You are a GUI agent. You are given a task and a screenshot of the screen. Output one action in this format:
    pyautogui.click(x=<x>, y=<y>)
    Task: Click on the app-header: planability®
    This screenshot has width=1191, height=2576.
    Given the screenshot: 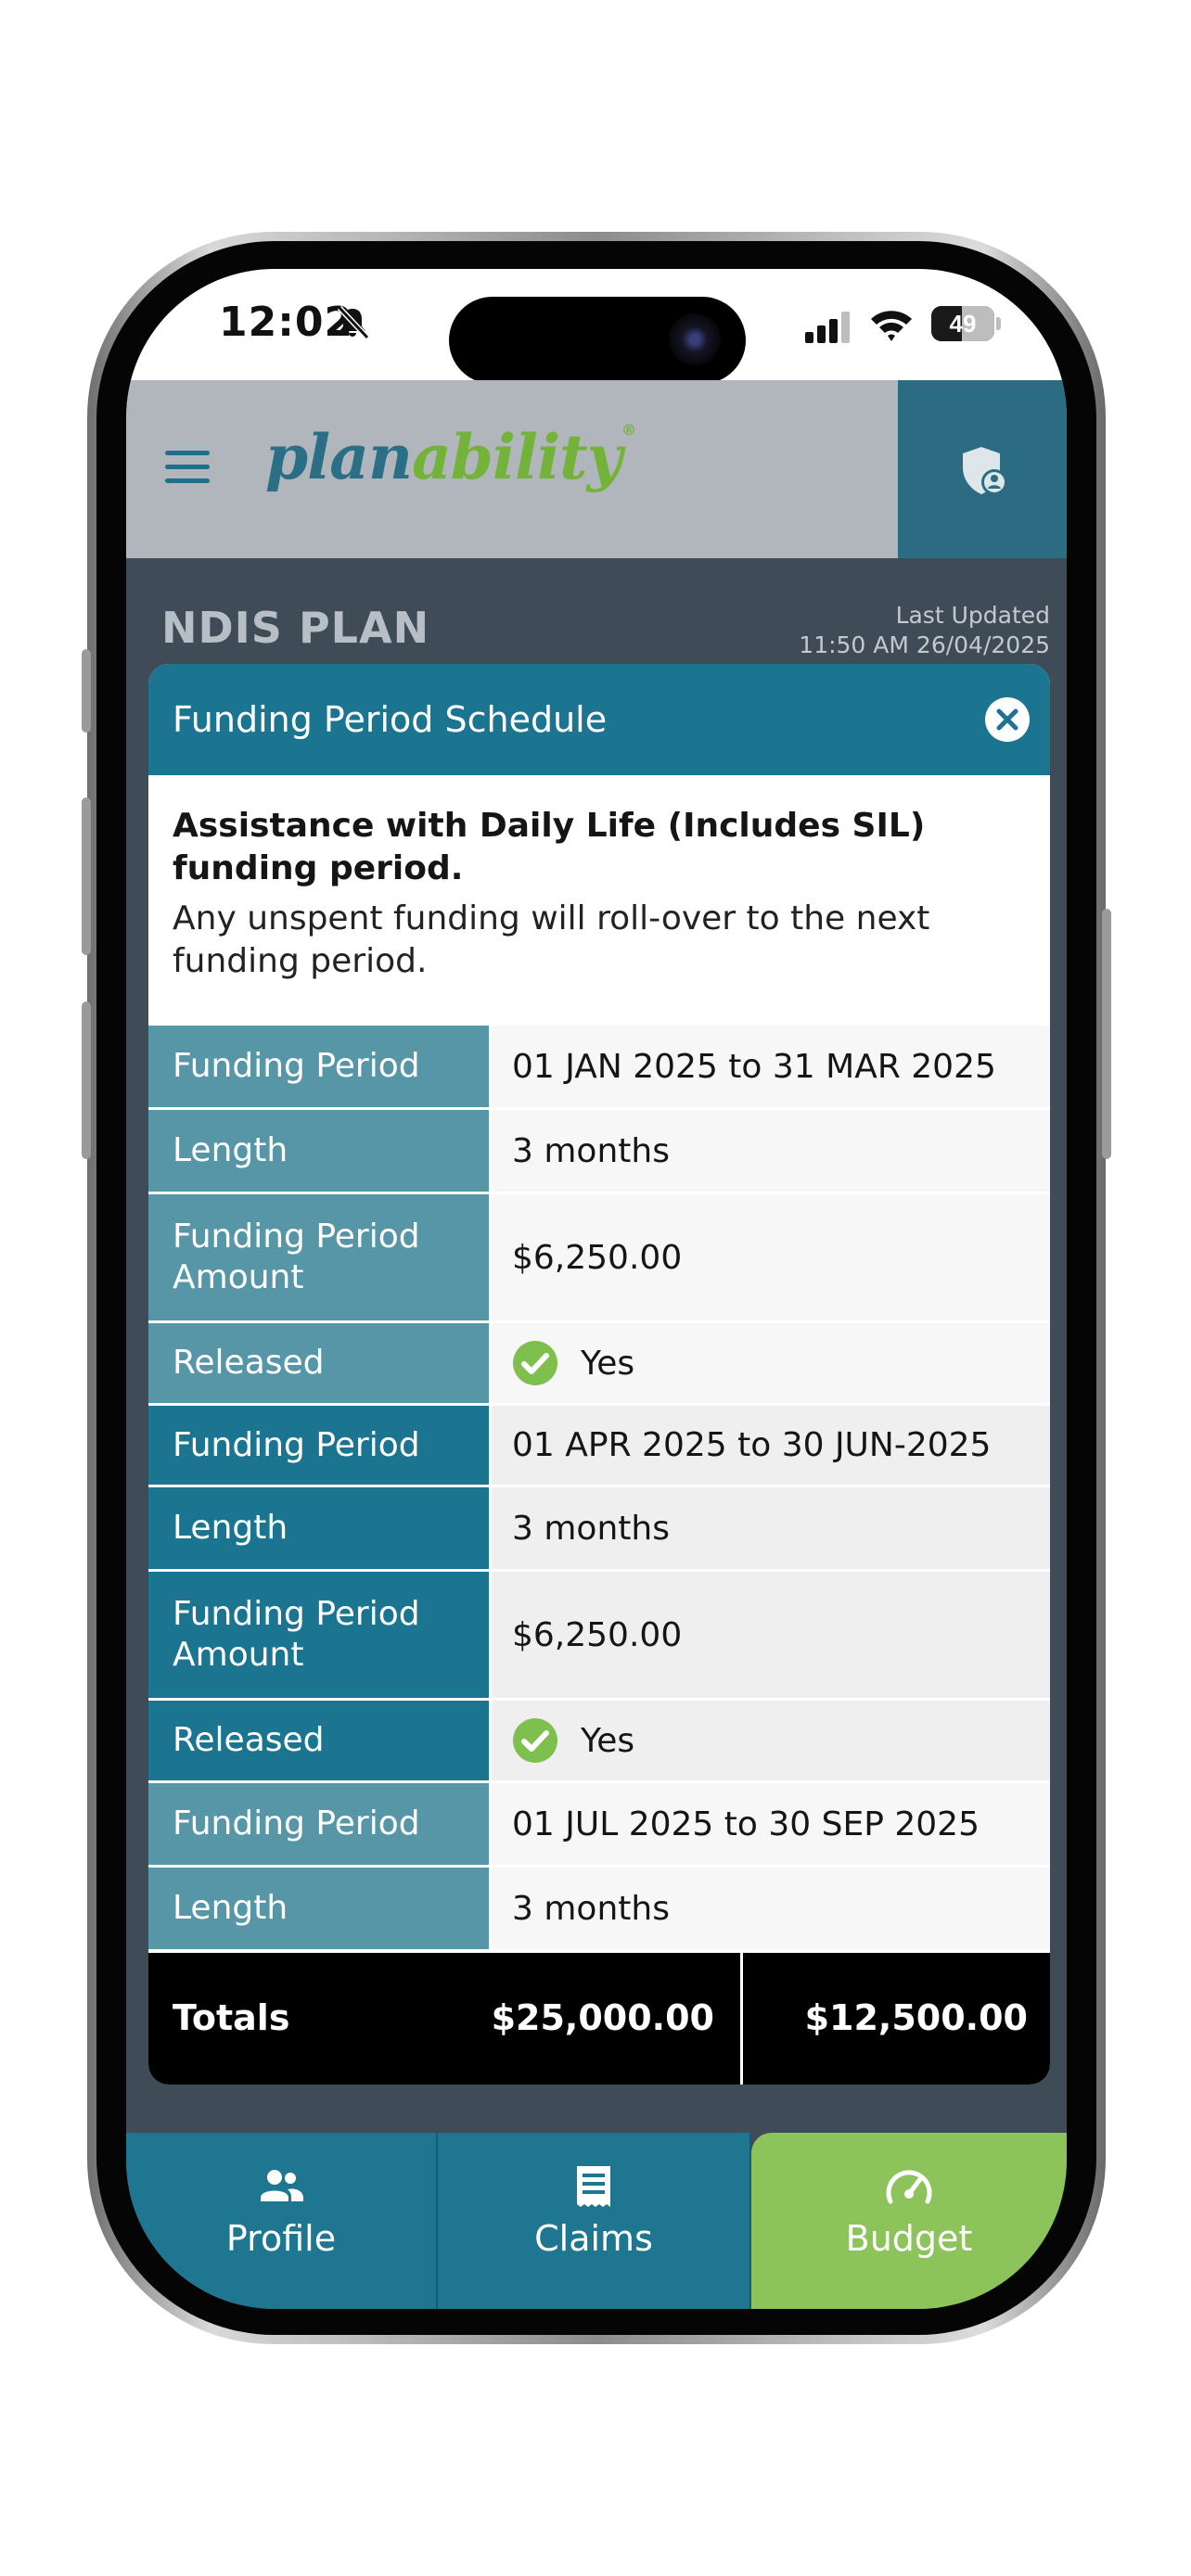 What is the action you would take?
    pyautogui.click(x=597, y=469)
    